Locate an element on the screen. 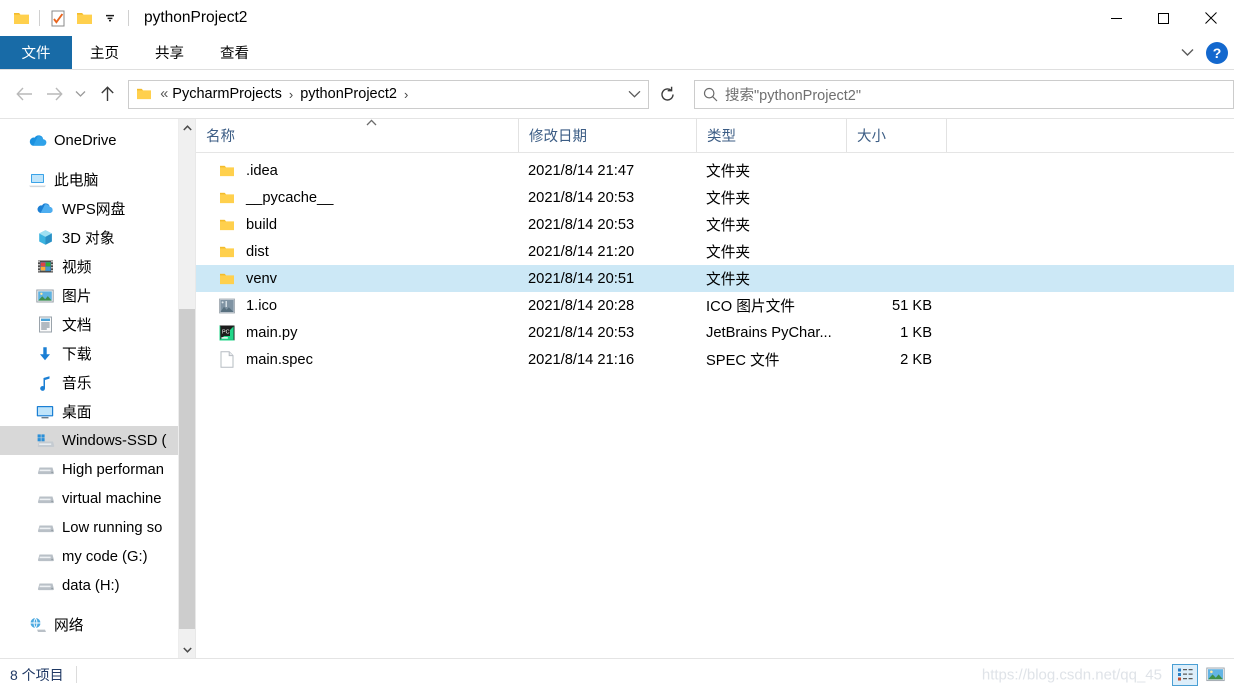 This screenshot has width=1234, height=690. table-row: main.spec 2021/8/14 21:16 SPEC 文件 2 KB is located at coordinates (715, 359).